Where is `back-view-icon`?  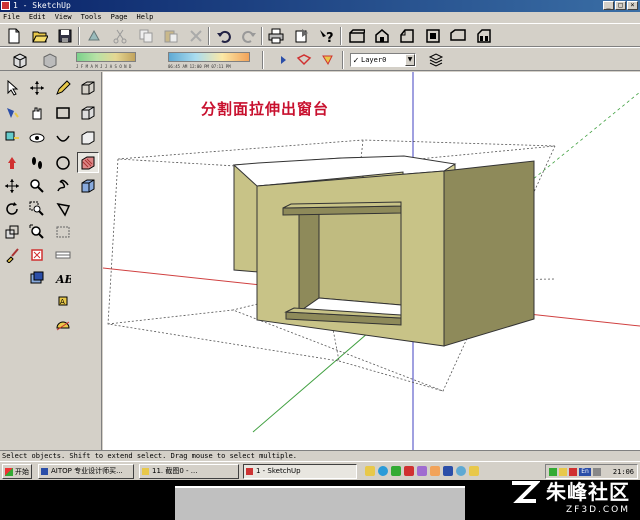
back-view-icon is located at coordinates (458, 35).